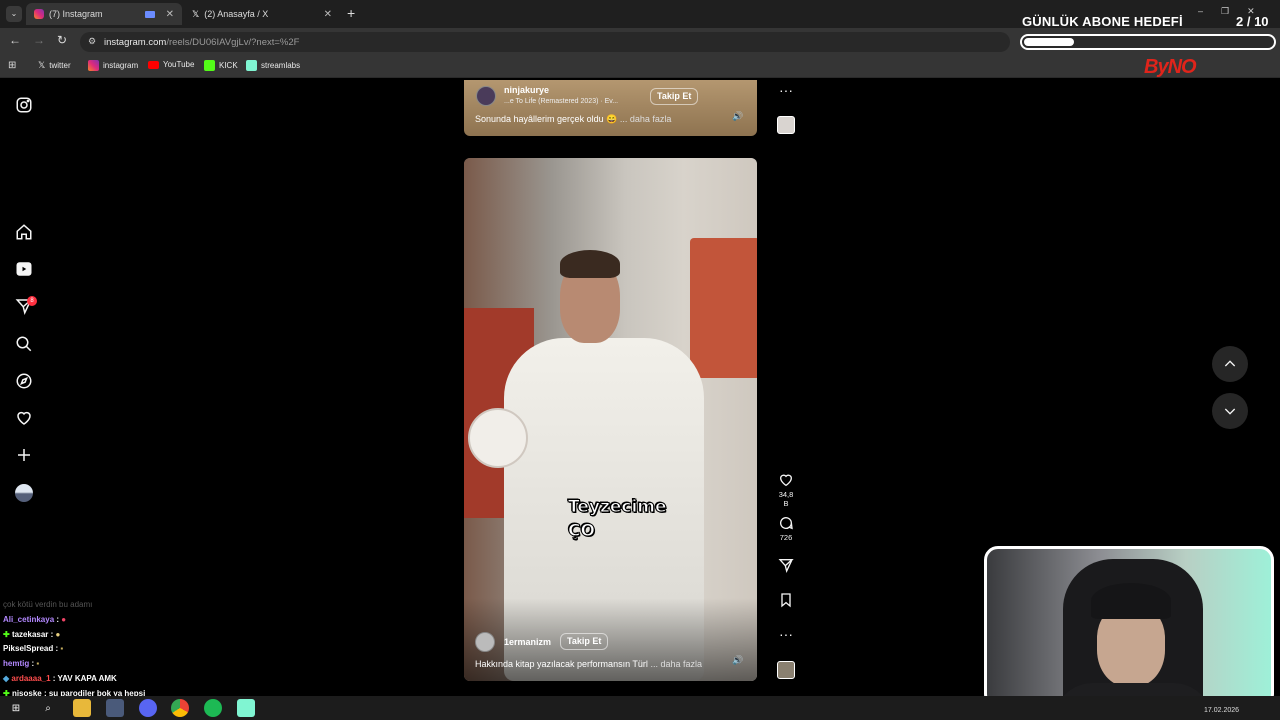  I want to click on comment-icon, so click(786, 523).